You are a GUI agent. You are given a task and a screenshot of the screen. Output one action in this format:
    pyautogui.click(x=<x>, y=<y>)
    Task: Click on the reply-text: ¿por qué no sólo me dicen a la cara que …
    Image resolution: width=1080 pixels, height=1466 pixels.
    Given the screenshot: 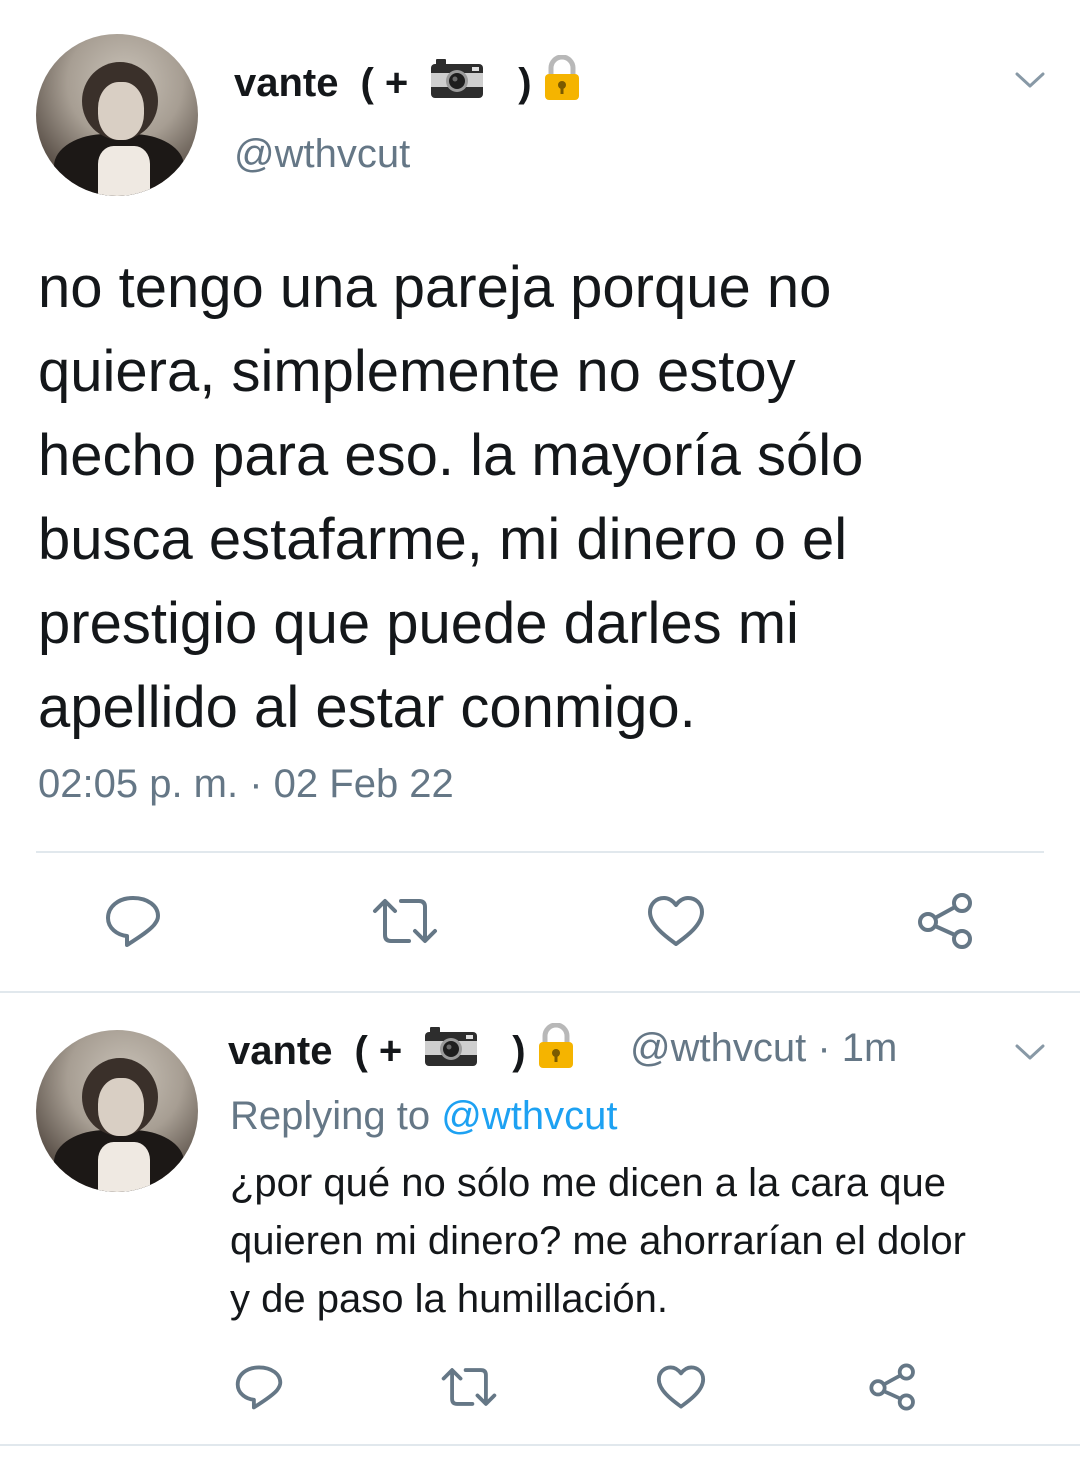 What is the action you would take?
    pyautogui.click(x=598, y=1241)
    